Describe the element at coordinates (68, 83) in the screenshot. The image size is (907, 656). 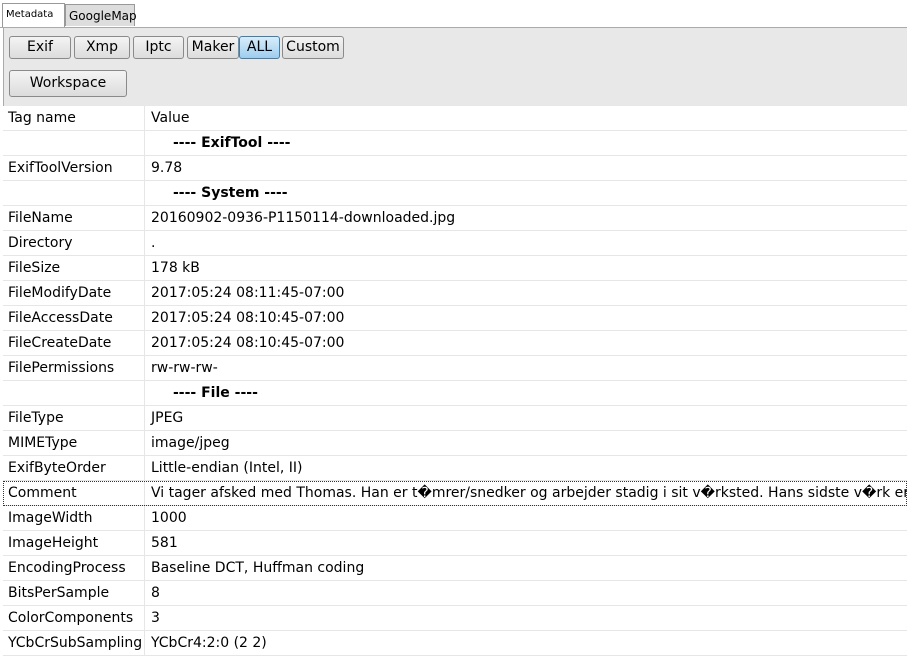
I see `workspace-button: Workspace` at that location.